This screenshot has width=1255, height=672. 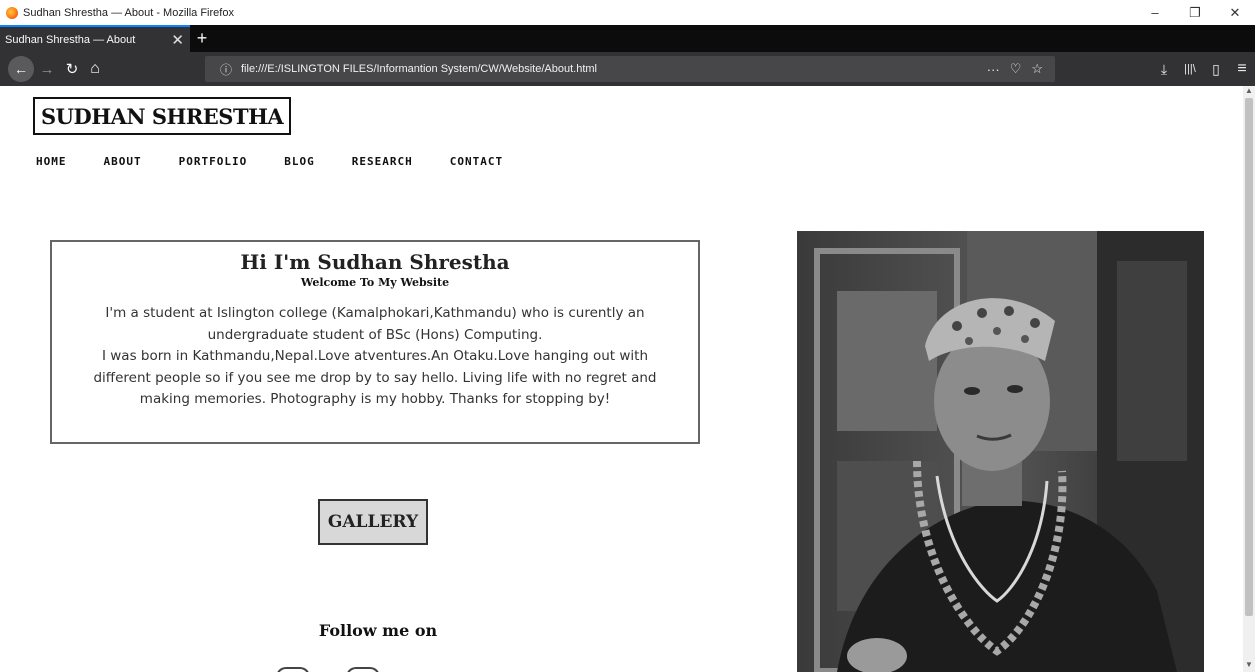 I want to click on scroll-up-icon: ▲, so click(x=1249, y=92).